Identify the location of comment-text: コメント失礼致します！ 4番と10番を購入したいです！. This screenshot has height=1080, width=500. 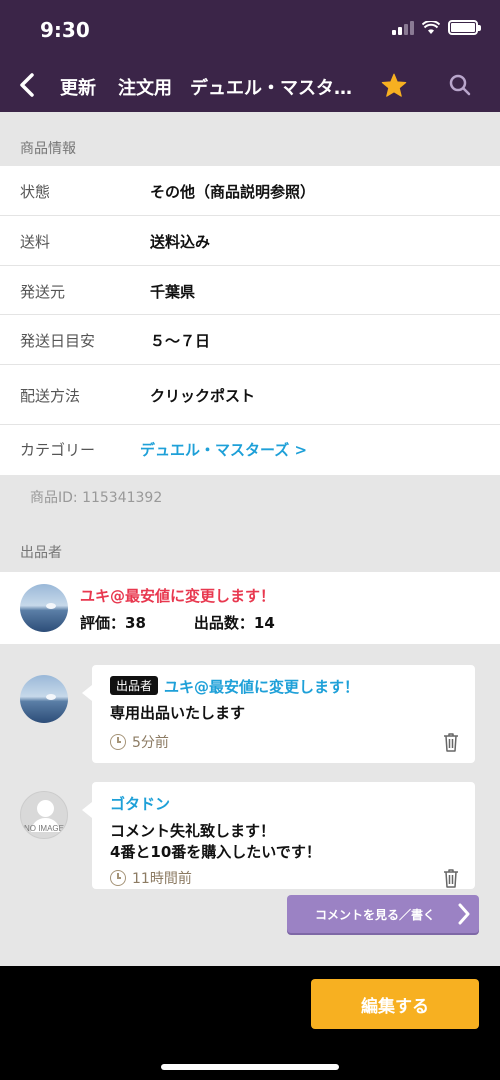
(215, 842).